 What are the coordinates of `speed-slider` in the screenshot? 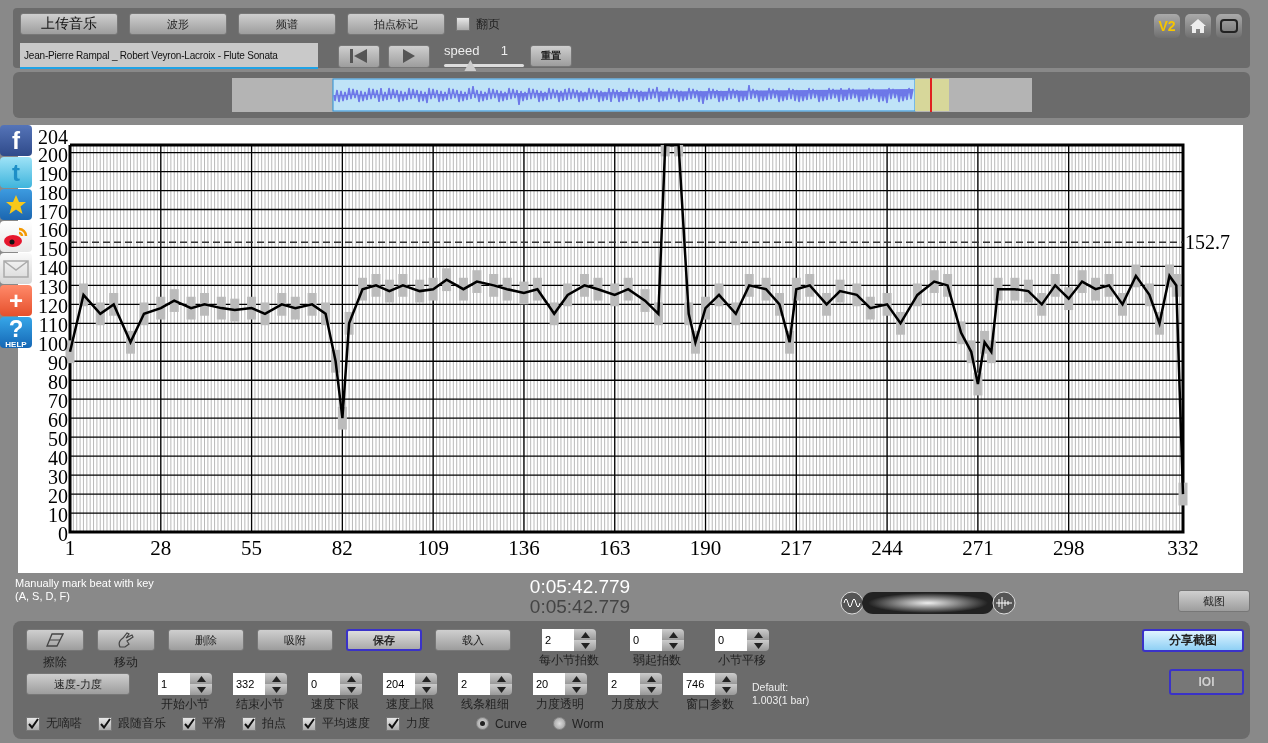 It's located at (484, 64).